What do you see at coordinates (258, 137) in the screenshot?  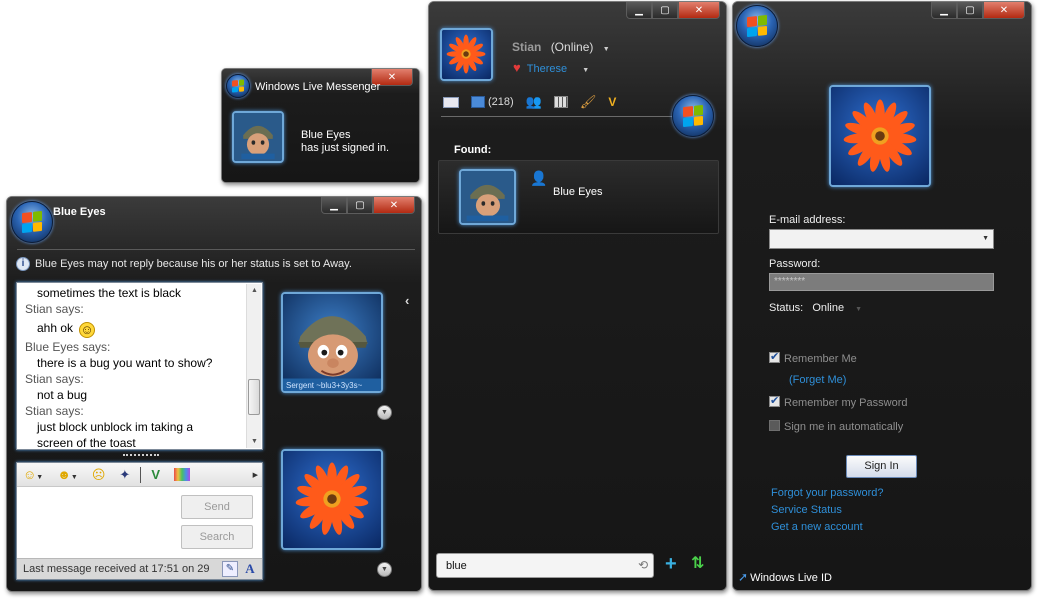 I see `toast-avatar` at bounding box center [258, 137].